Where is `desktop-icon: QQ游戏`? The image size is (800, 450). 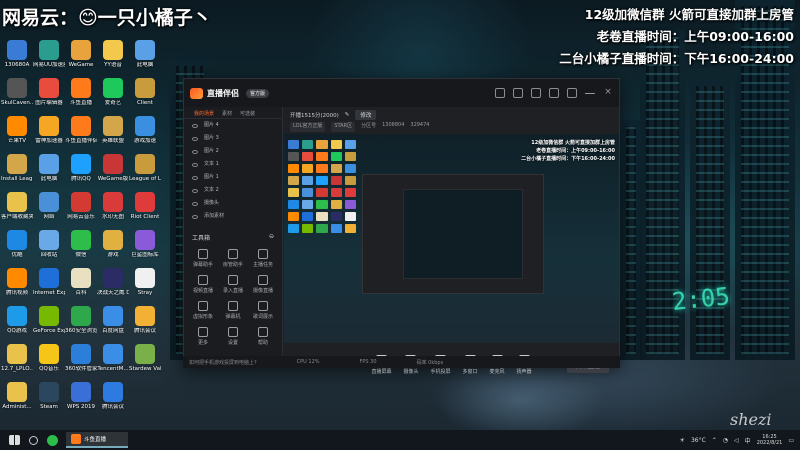 desktop-icon: QQ游戏 is located at coordinates (17, 320).